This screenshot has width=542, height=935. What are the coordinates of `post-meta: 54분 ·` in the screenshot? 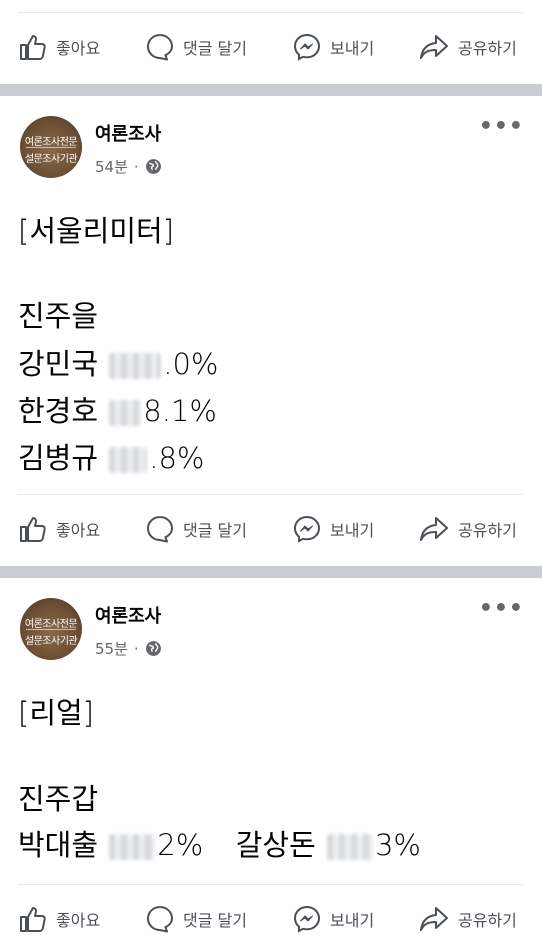 It's located at (128, 166).